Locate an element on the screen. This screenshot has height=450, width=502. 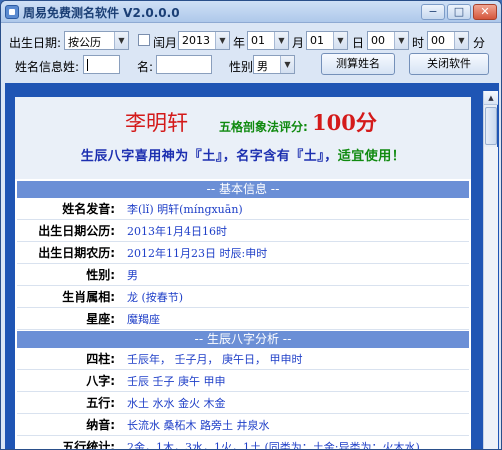
window-title: 周易免费测名软件 V2.0.0.0 is located at coordinates (101, 13).